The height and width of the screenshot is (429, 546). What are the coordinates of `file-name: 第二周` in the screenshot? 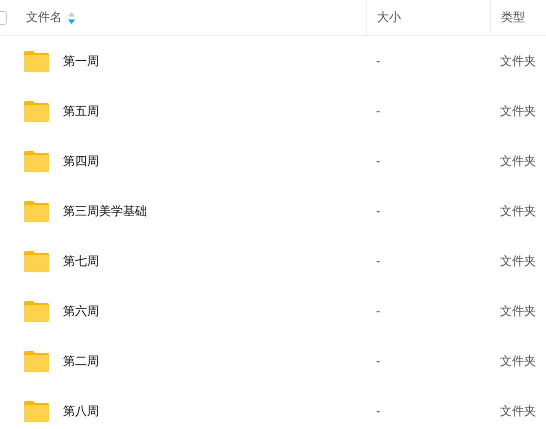 It's located at (81, 361).